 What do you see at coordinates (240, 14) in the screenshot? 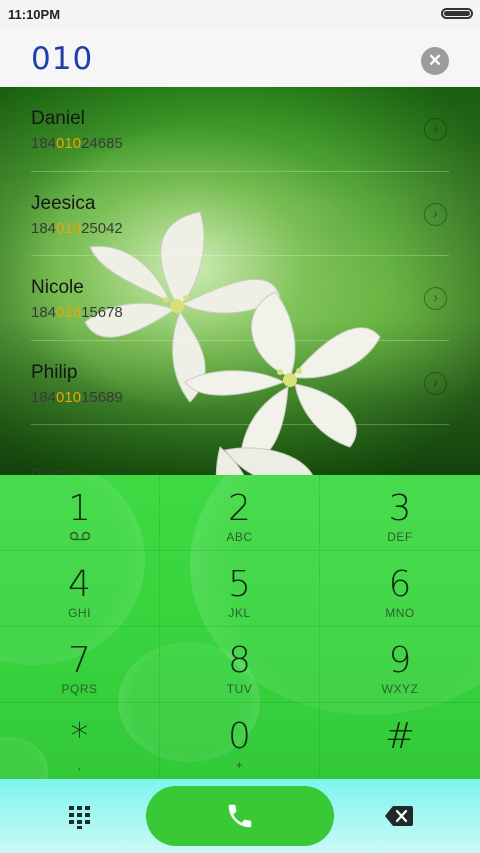
I see `status-bar: 11:10PM` at bounding box center [240, 14].